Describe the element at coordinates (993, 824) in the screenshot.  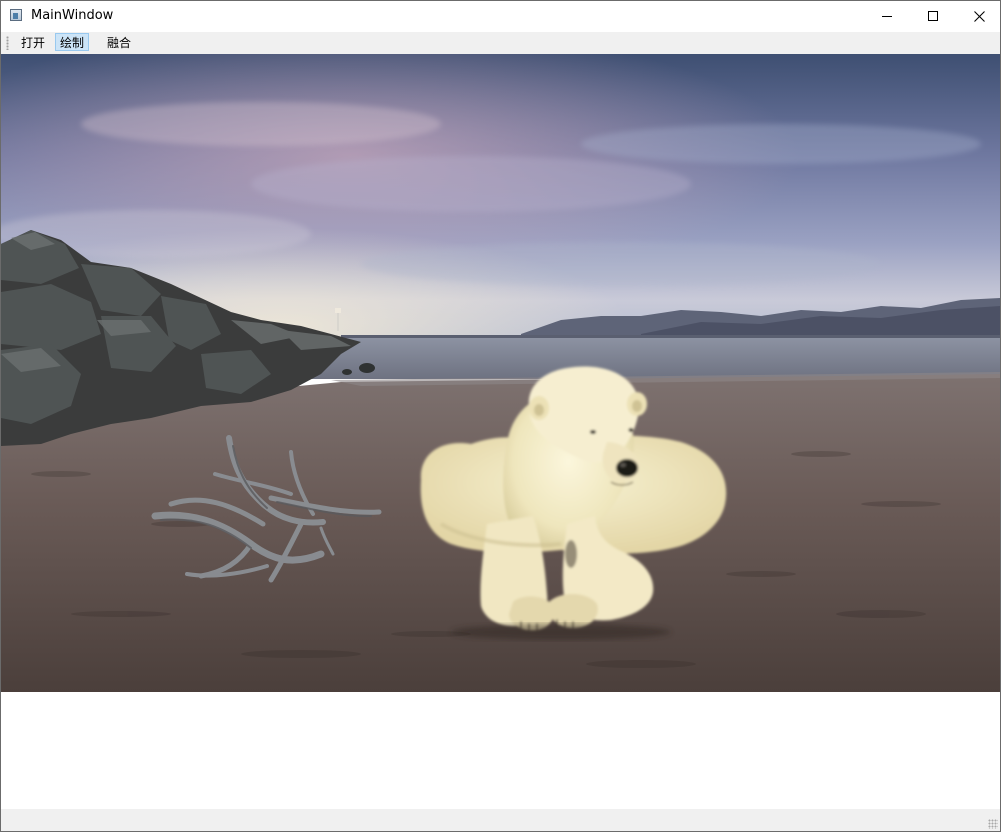
I see `resize-grip-handle` at that location.